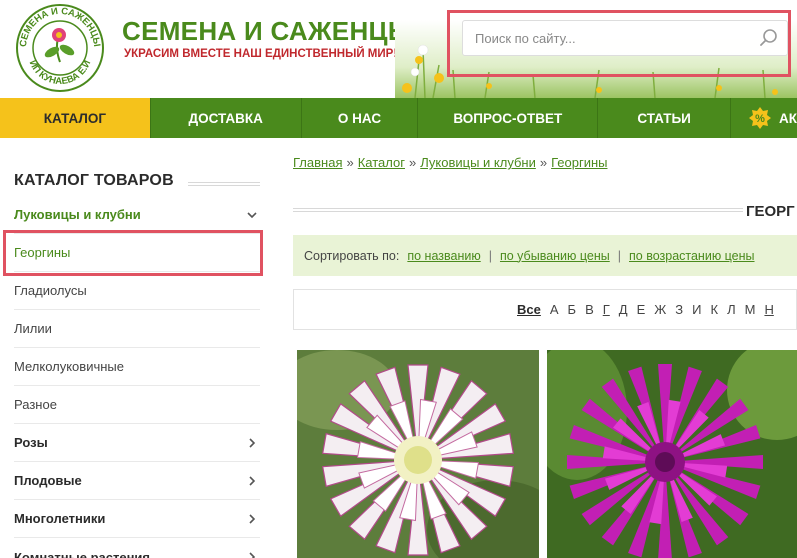 The width and height of the screenshot is (797, 558). Describe the element at coordinates (664, 118) in the screenshot. I see `nav-item-articles: СТАТЬИ` at that location.